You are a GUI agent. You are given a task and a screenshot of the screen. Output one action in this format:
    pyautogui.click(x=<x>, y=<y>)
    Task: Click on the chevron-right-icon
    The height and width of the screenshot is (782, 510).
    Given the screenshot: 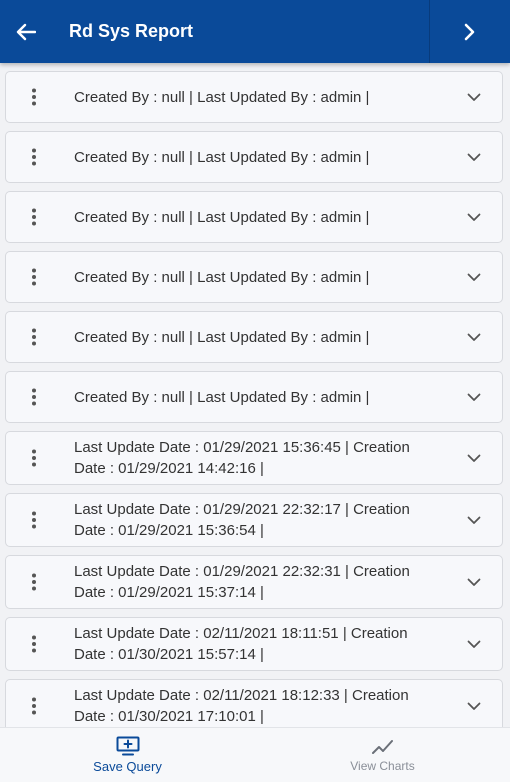 What is the action you would take?
    pyautogui.click(x=469, y=31)
    